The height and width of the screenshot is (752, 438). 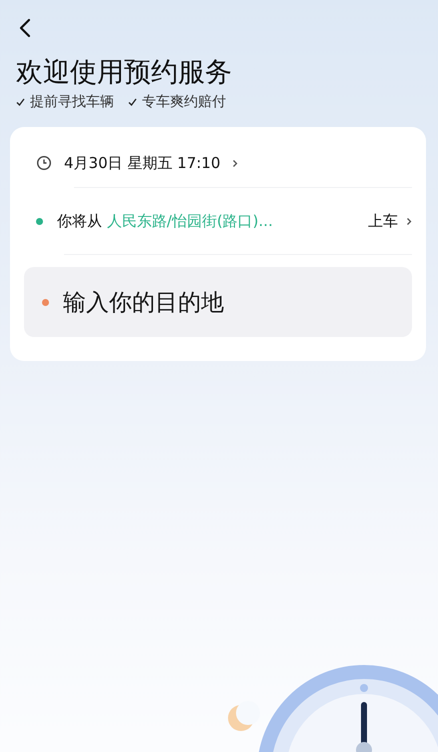 What do you see at coordinates (72, 102) in the screenshot?
I see `feature-label: 提前寻找车辆` at bounding box center [72, 102].